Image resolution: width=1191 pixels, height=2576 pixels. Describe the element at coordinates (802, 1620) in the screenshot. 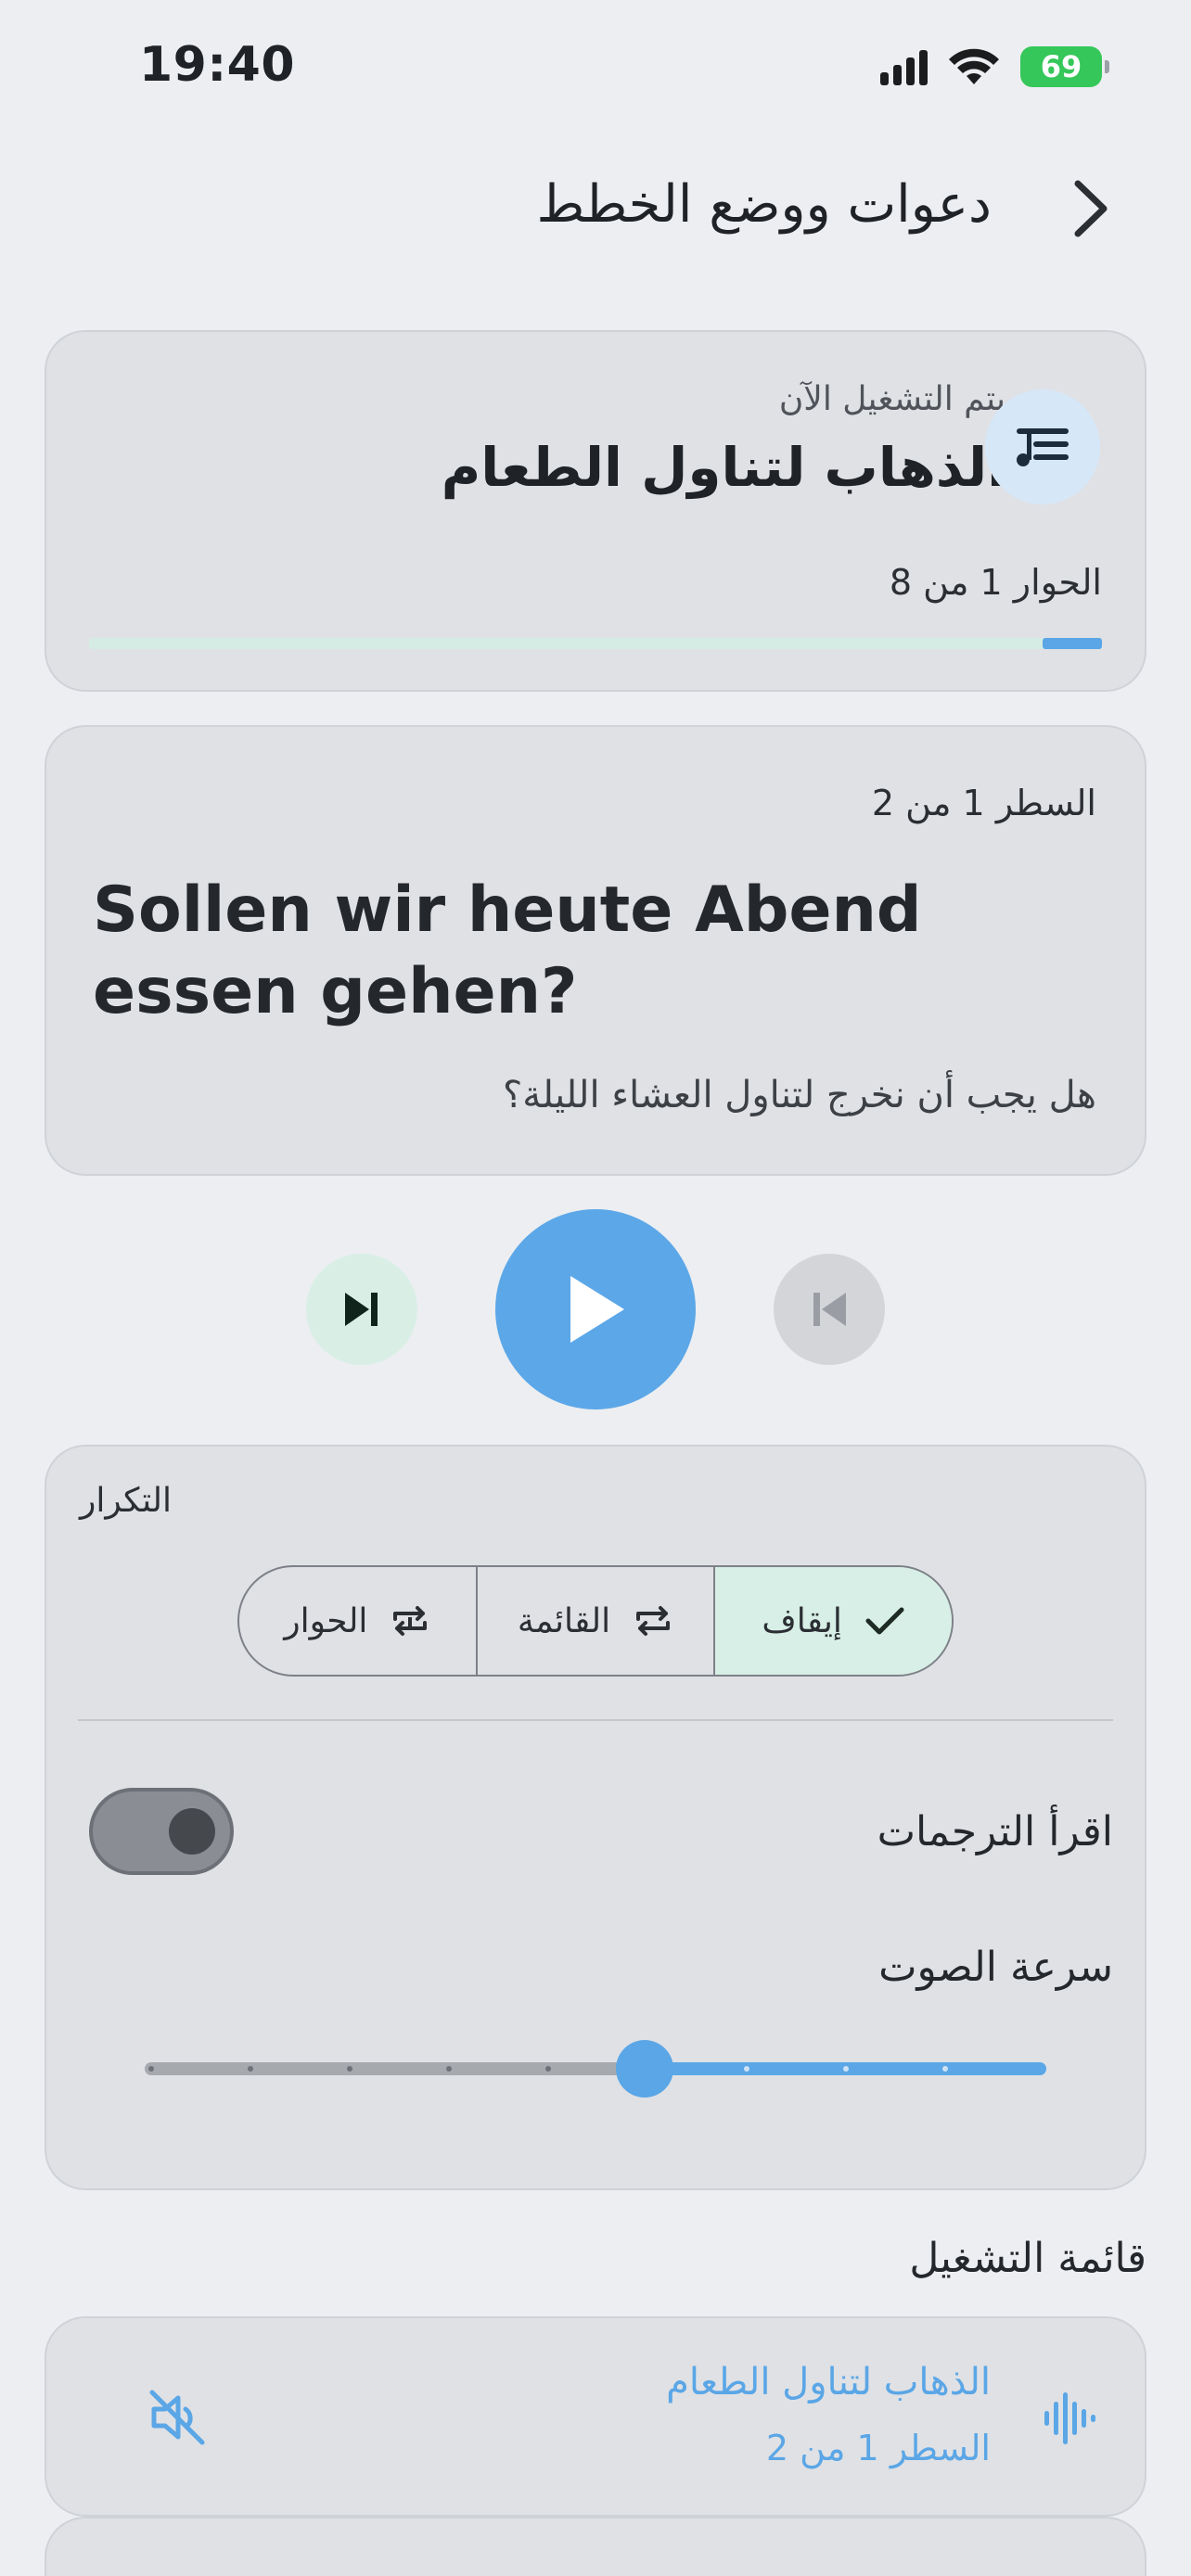

I see `repeat-off-label: إيقاف` at that location.